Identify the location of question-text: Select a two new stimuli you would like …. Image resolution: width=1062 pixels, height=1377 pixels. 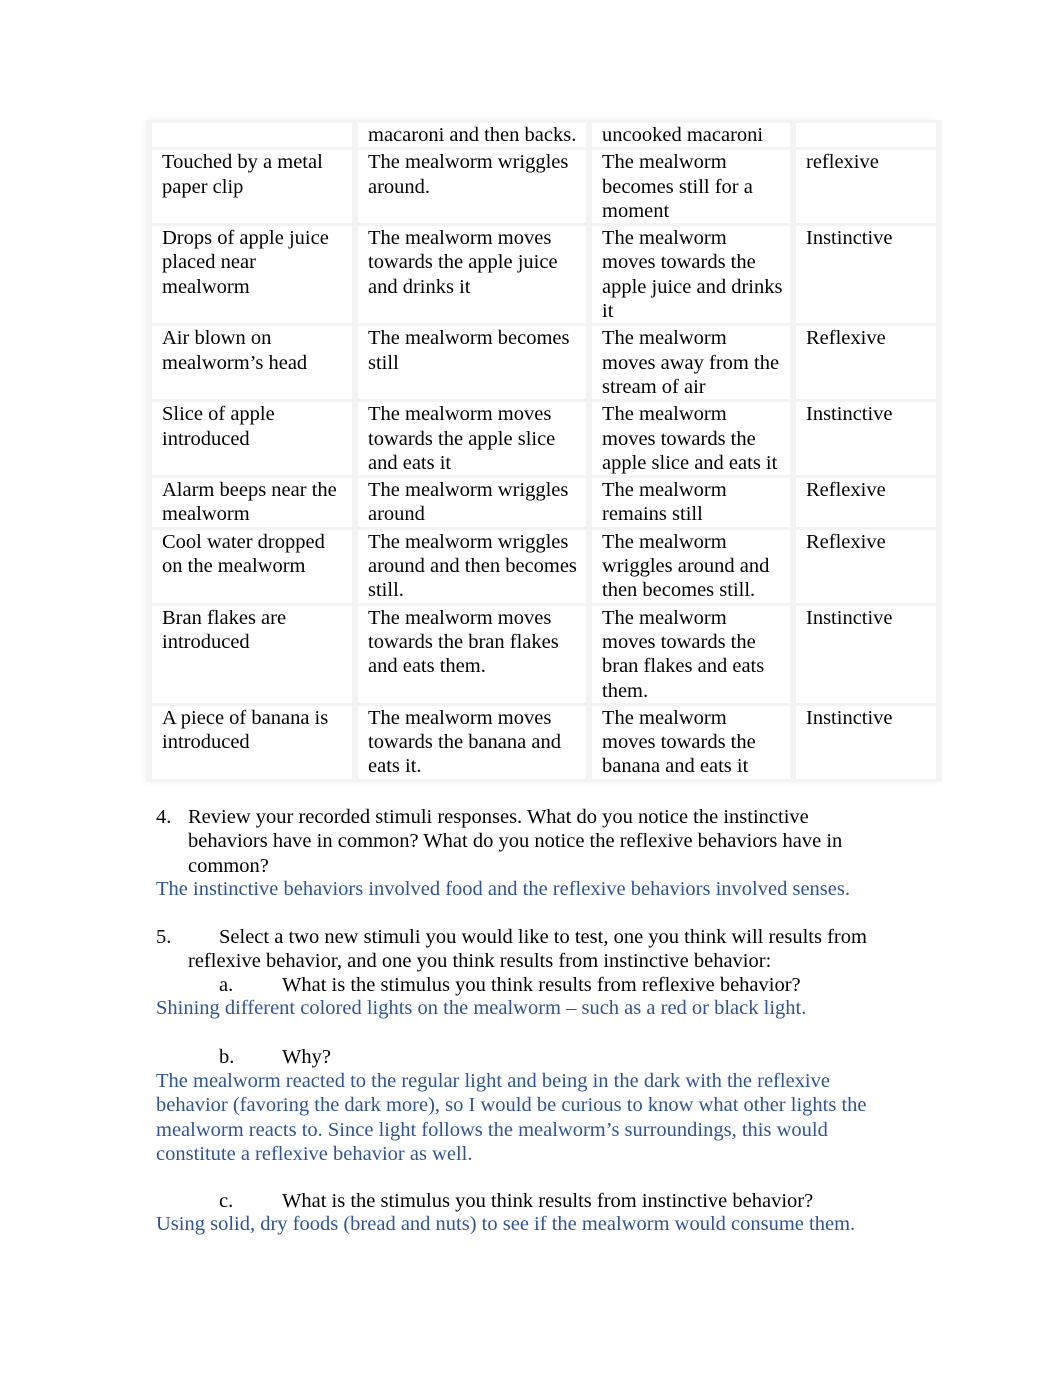
(543, 937).